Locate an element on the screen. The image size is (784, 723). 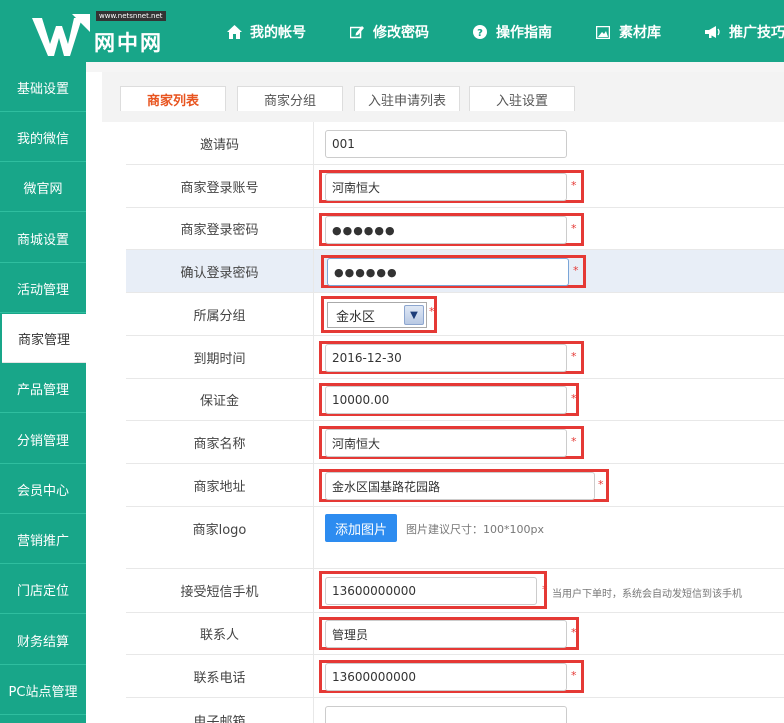
nav-material-library: 素材库 is located at coordinates (628, 32).